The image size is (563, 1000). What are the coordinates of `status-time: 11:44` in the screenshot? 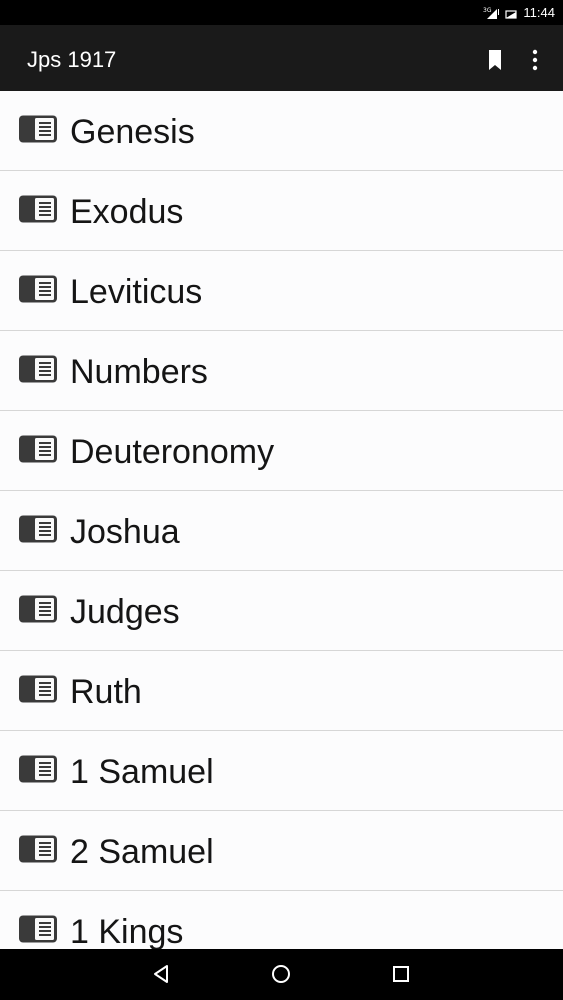 It's located at (539, 12).